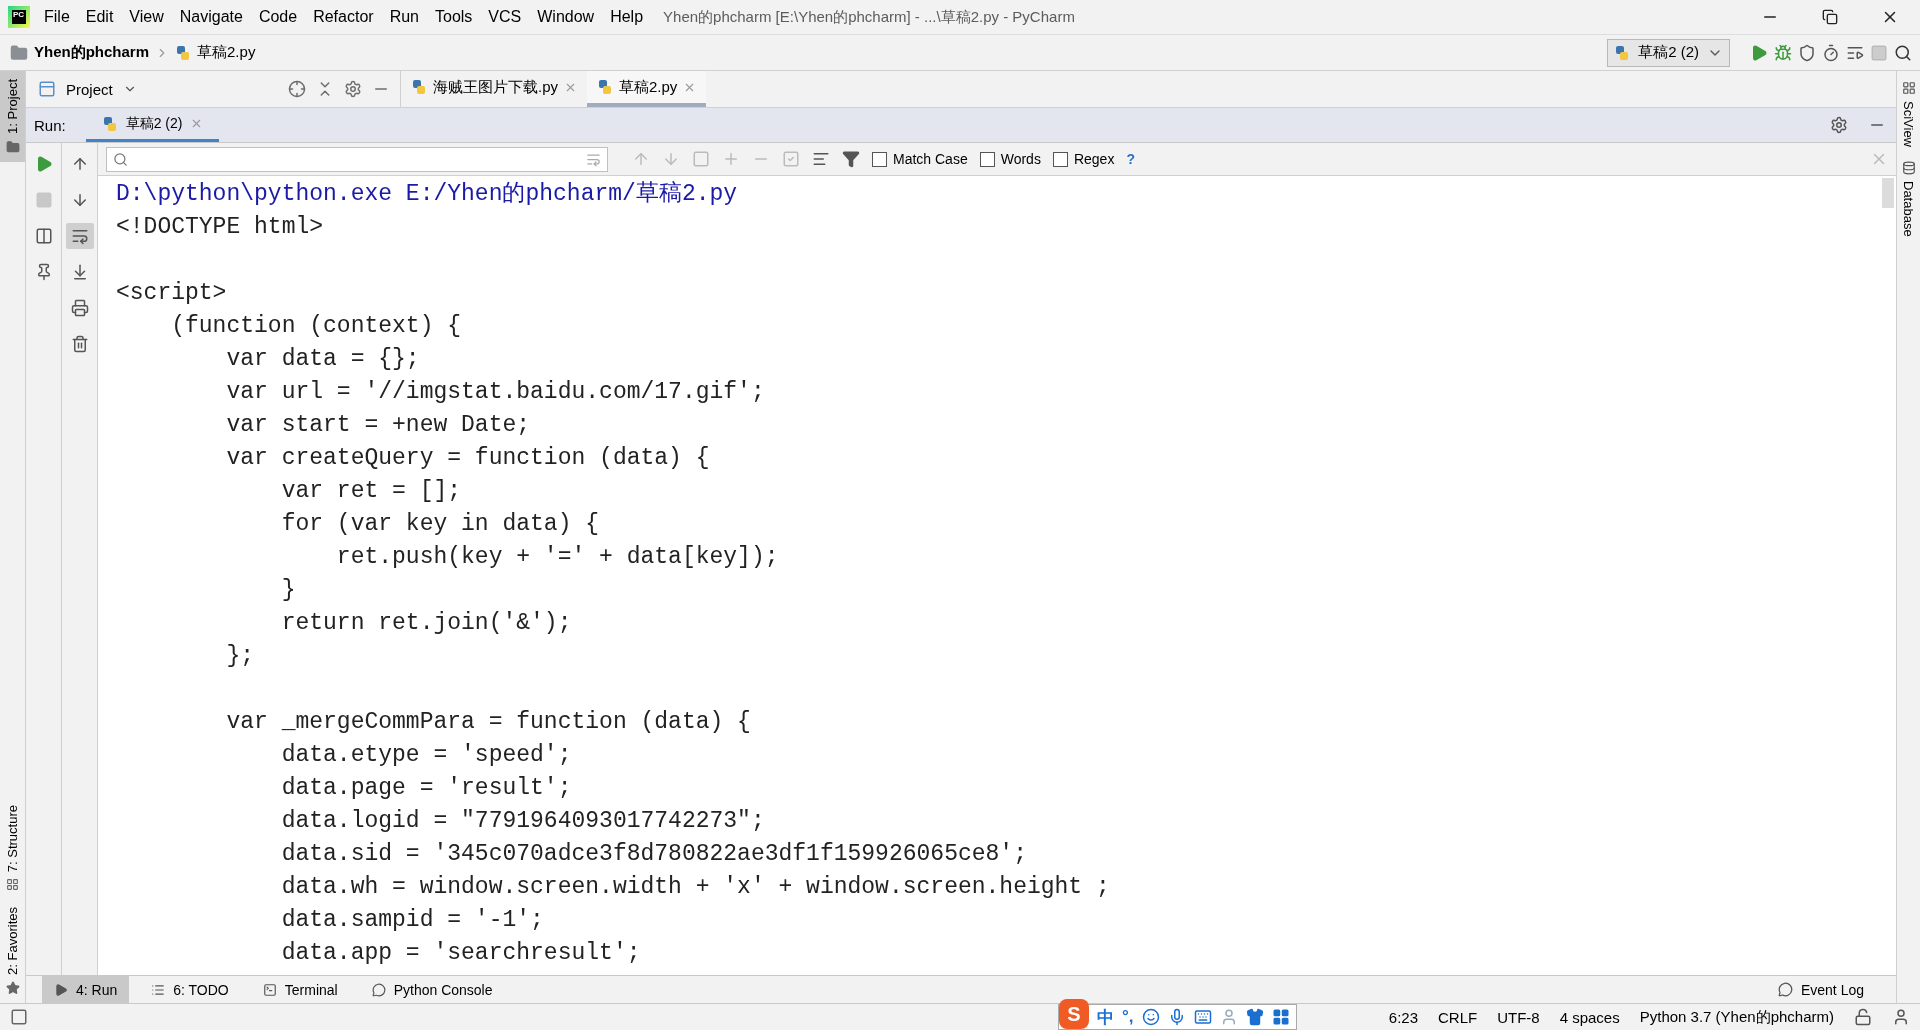 This screenshot has width=1920, height=1030. What do you see at coordinates (220, 227) in the screenshot?
I see `console-line: <!DOCTYPE html>` at bounding box center [220, 227].